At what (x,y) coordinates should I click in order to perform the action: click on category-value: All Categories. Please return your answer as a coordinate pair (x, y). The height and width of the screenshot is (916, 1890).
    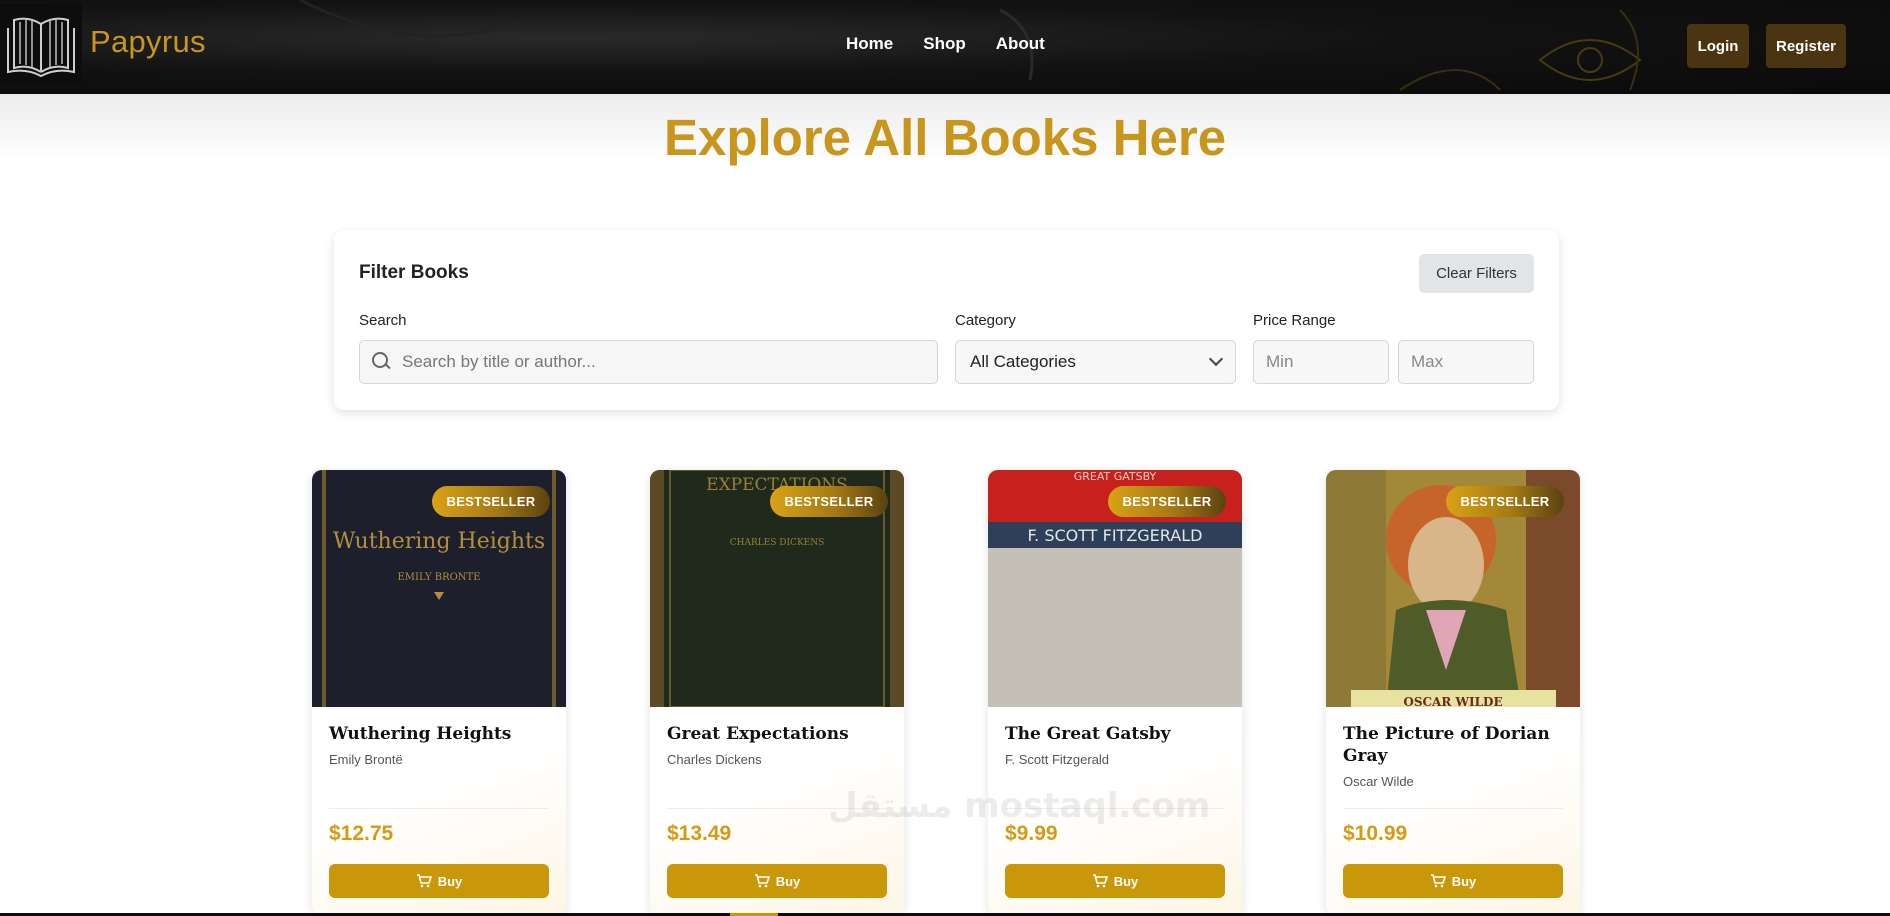
    Looking at the image, I should click on (1023, 361).